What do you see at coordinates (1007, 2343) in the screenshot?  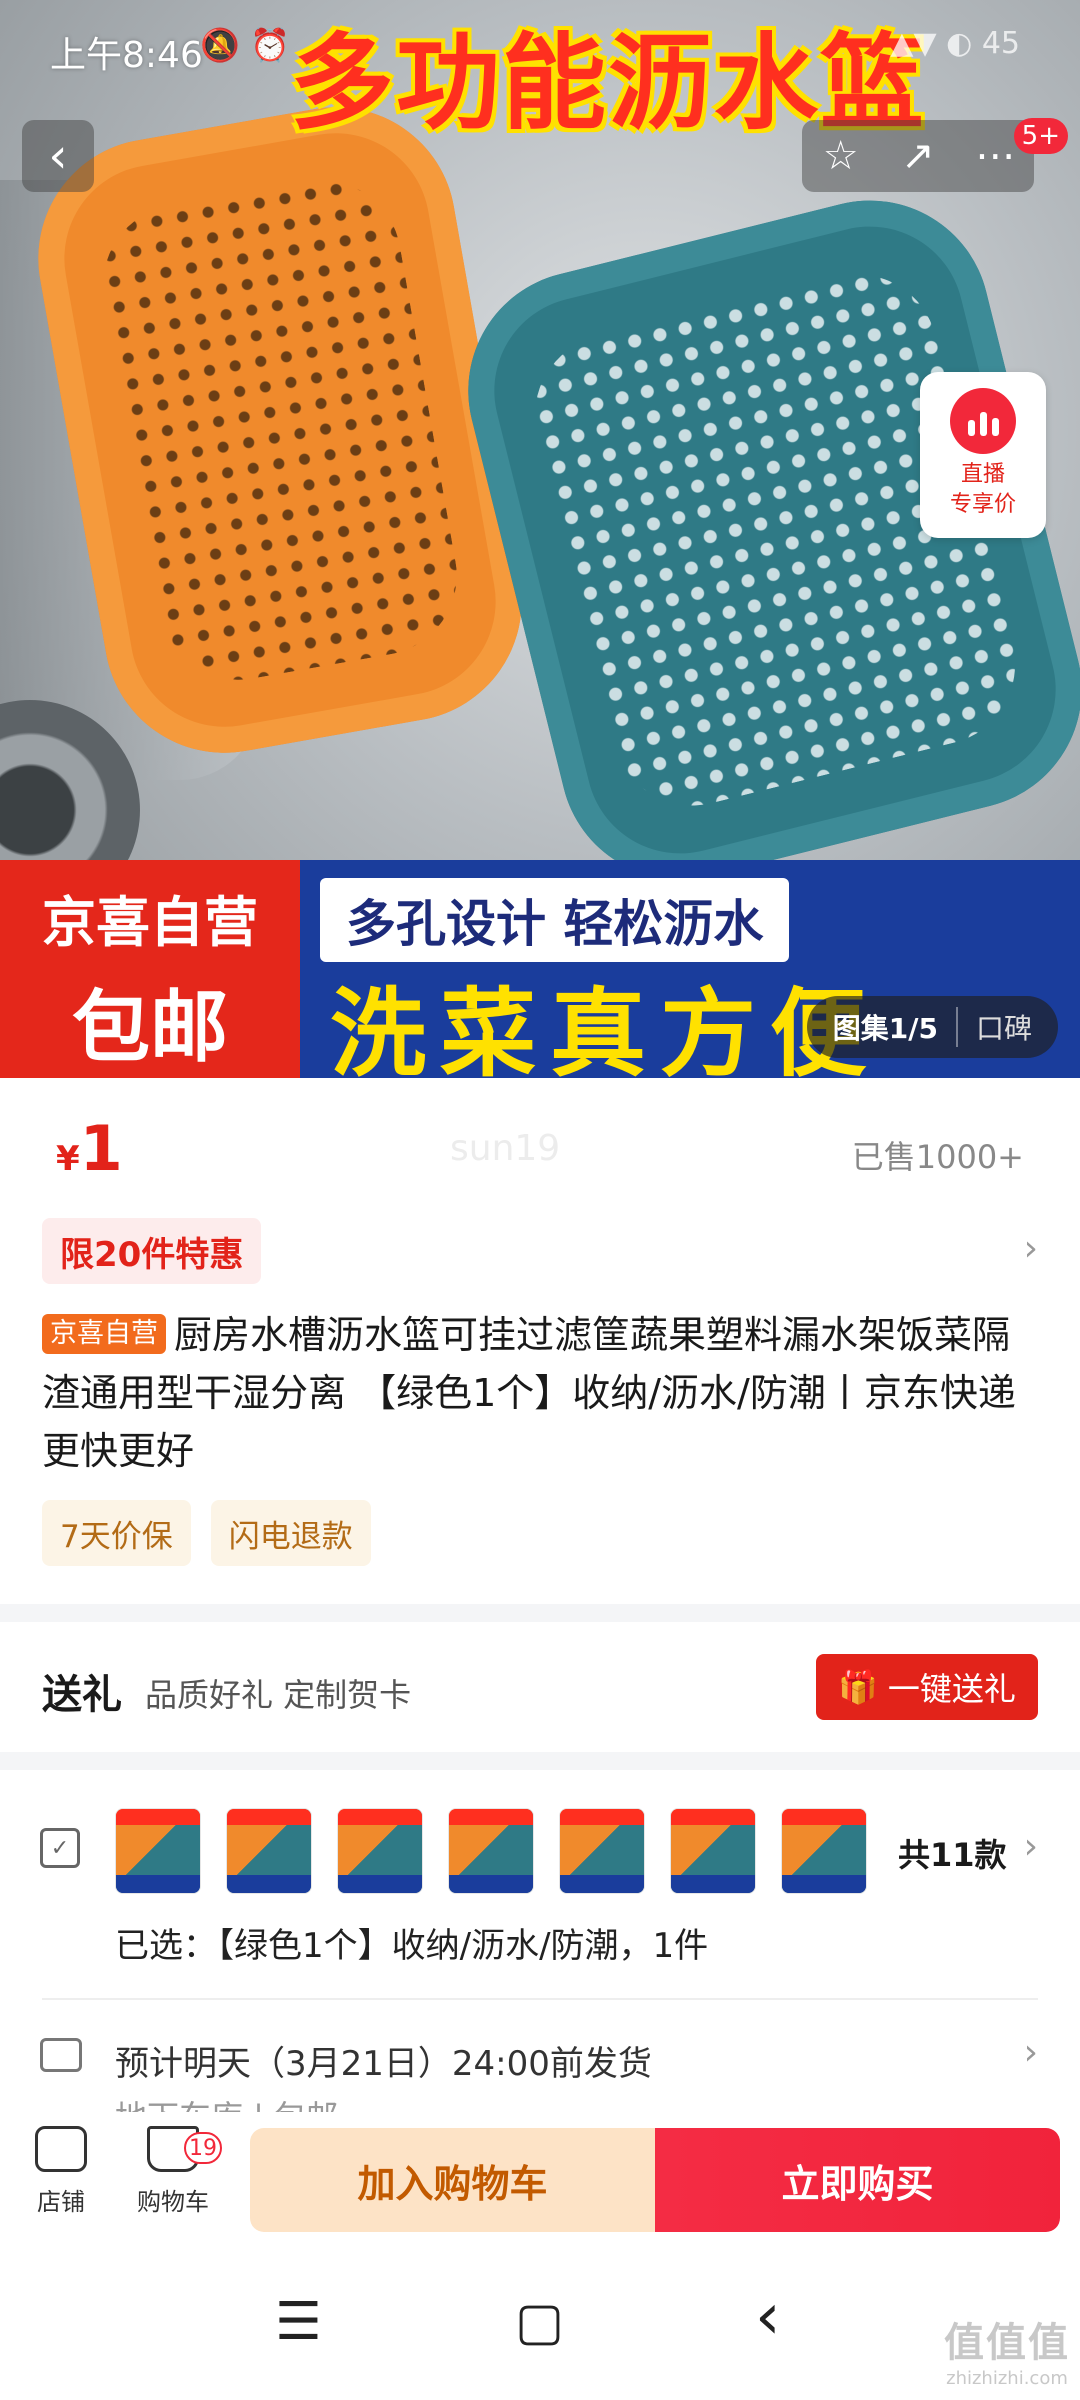 I see `watermark-logo: 值值值` at bounding box center [1007, 2343].